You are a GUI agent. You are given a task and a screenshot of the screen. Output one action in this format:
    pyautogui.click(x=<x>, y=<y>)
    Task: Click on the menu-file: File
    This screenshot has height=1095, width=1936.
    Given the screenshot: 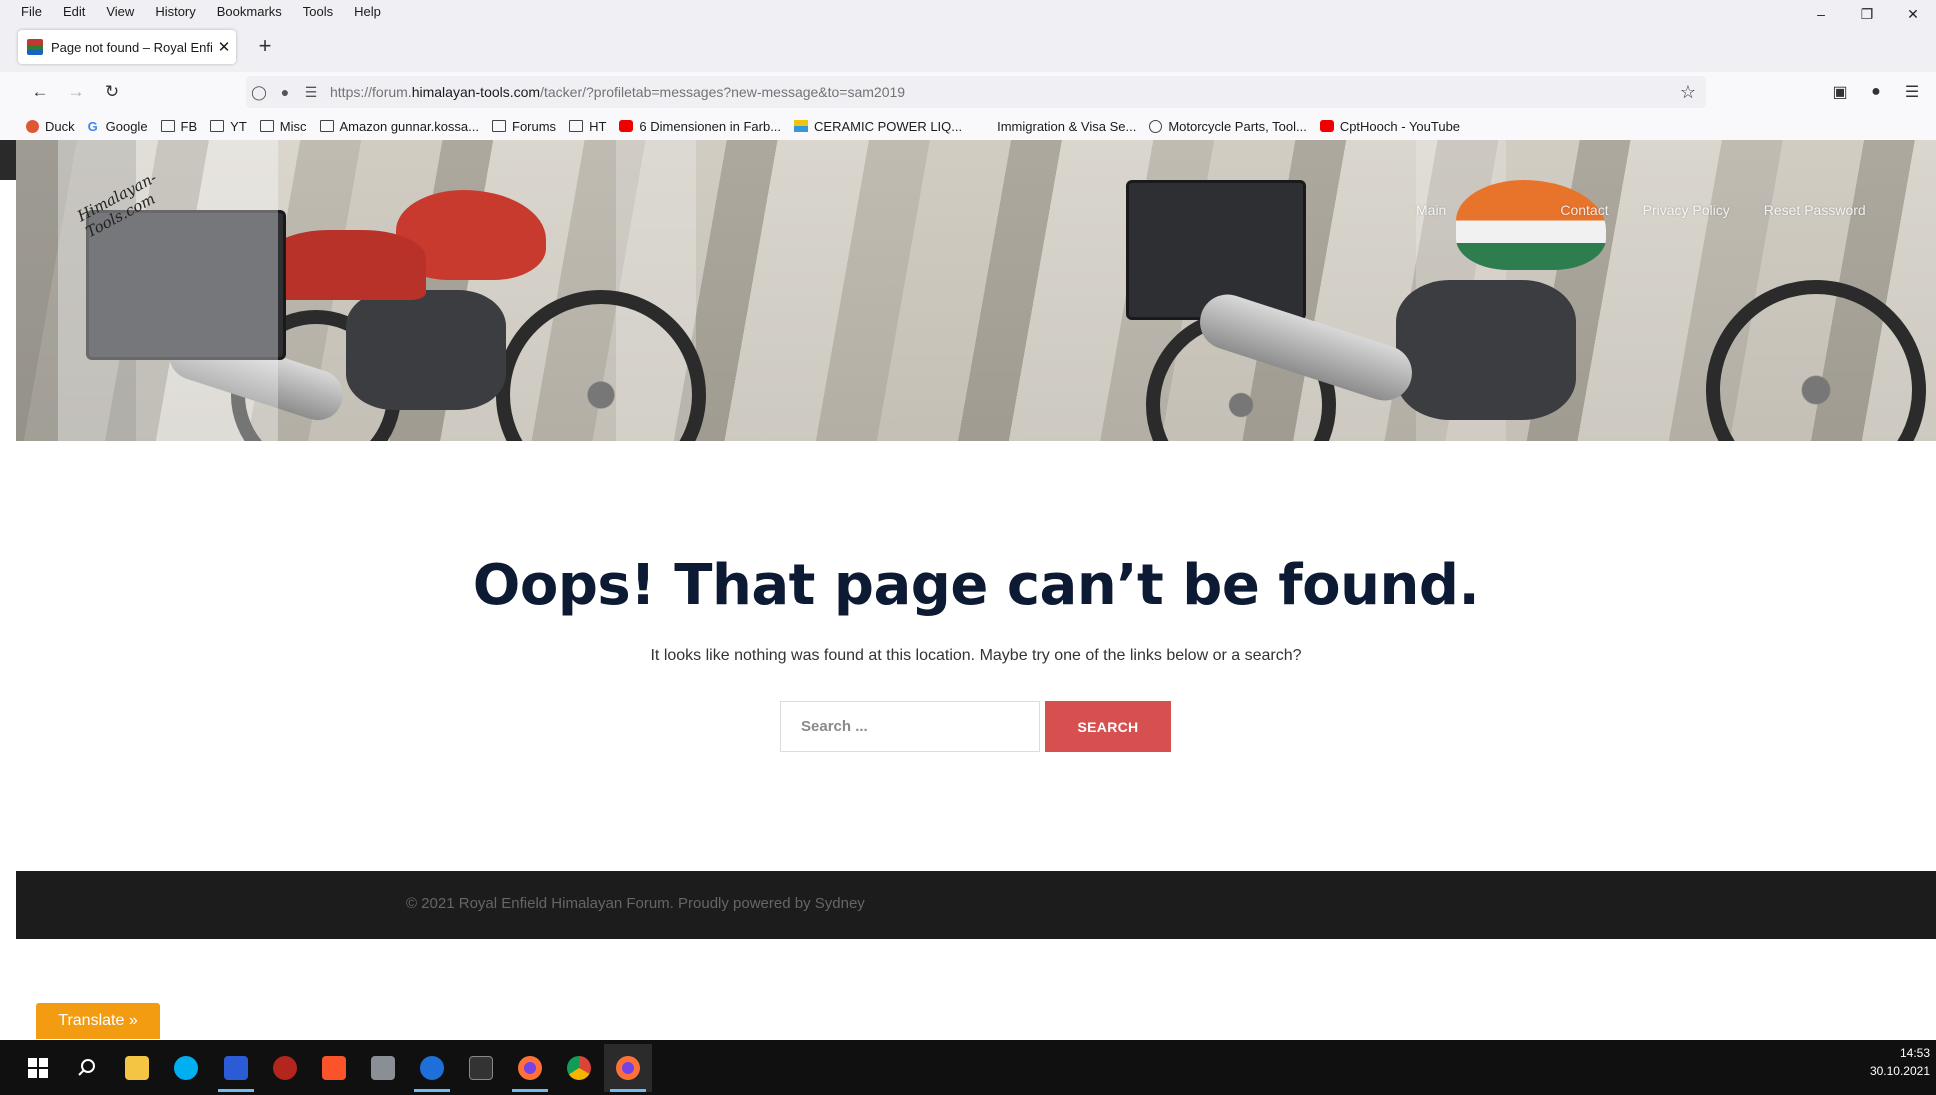 What is the action you would take?
    pyautogui.click(x=24, y=11)
    